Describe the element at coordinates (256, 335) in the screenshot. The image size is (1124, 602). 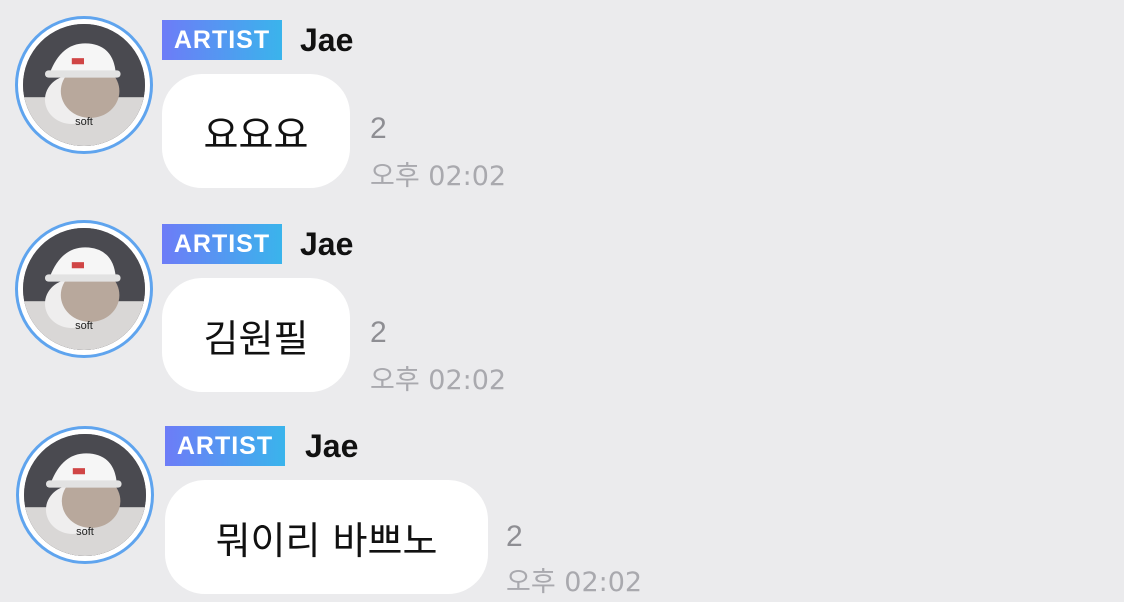
I see `message-bubble: 김원필` at that location.